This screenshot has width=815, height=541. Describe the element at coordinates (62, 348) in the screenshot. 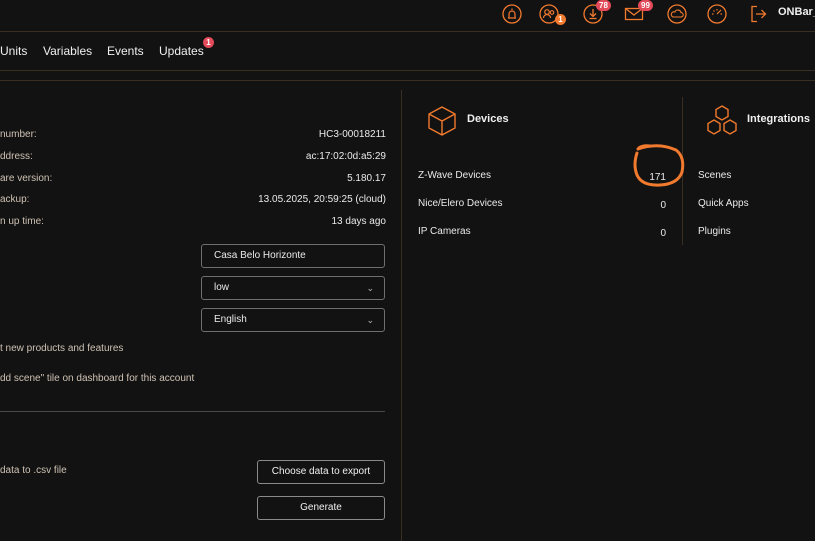

I see `newsletter-option-text: t new products and features` at that location.